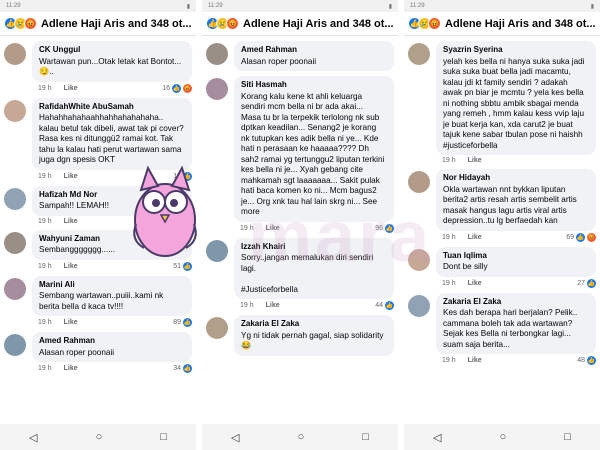  Describe the element at coordinates (516, 178) in the screenshot. I see `commenter-name: Nor Hidayah` at that location.